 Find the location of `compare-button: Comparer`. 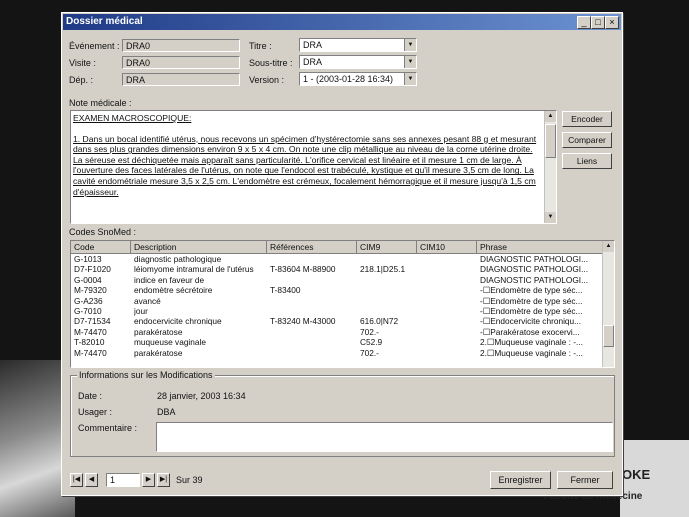

compare-button: Comparer is located at coordinates (587, 140).